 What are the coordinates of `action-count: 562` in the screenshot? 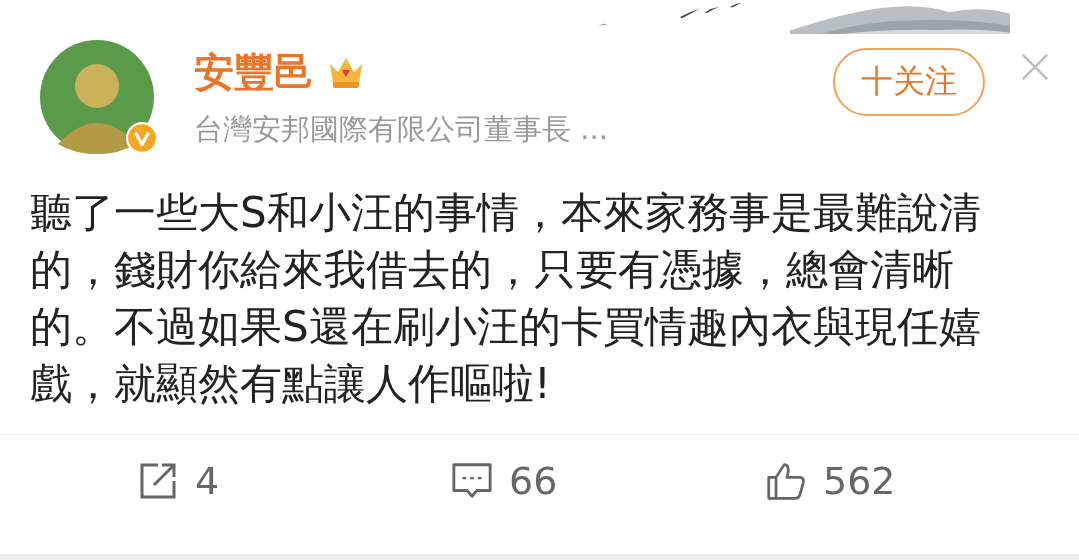 It's located at (859, 481).